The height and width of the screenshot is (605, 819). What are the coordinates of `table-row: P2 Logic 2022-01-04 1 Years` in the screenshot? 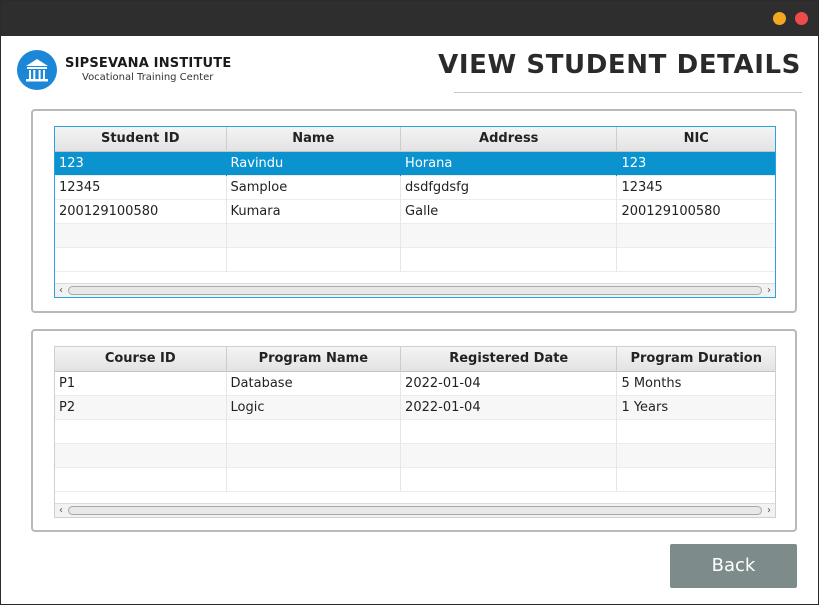 It's located at (415, 408).